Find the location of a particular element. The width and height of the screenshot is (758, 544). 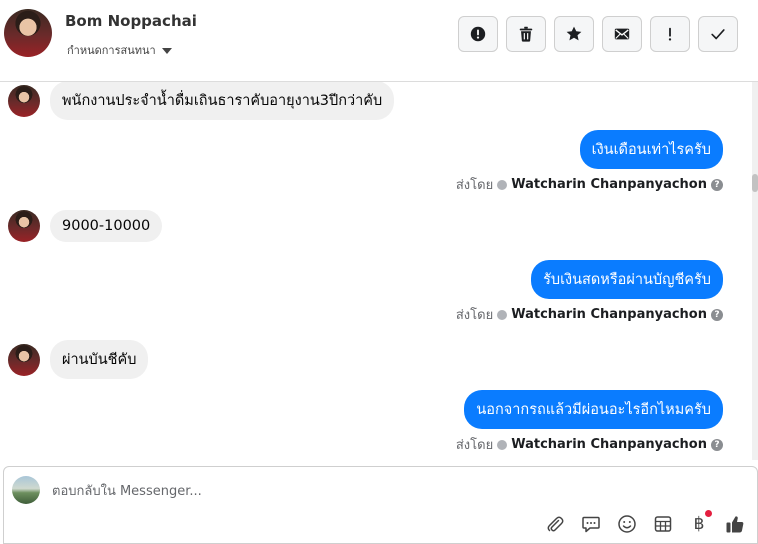

emoji-button is located at coordinates (627, 524).